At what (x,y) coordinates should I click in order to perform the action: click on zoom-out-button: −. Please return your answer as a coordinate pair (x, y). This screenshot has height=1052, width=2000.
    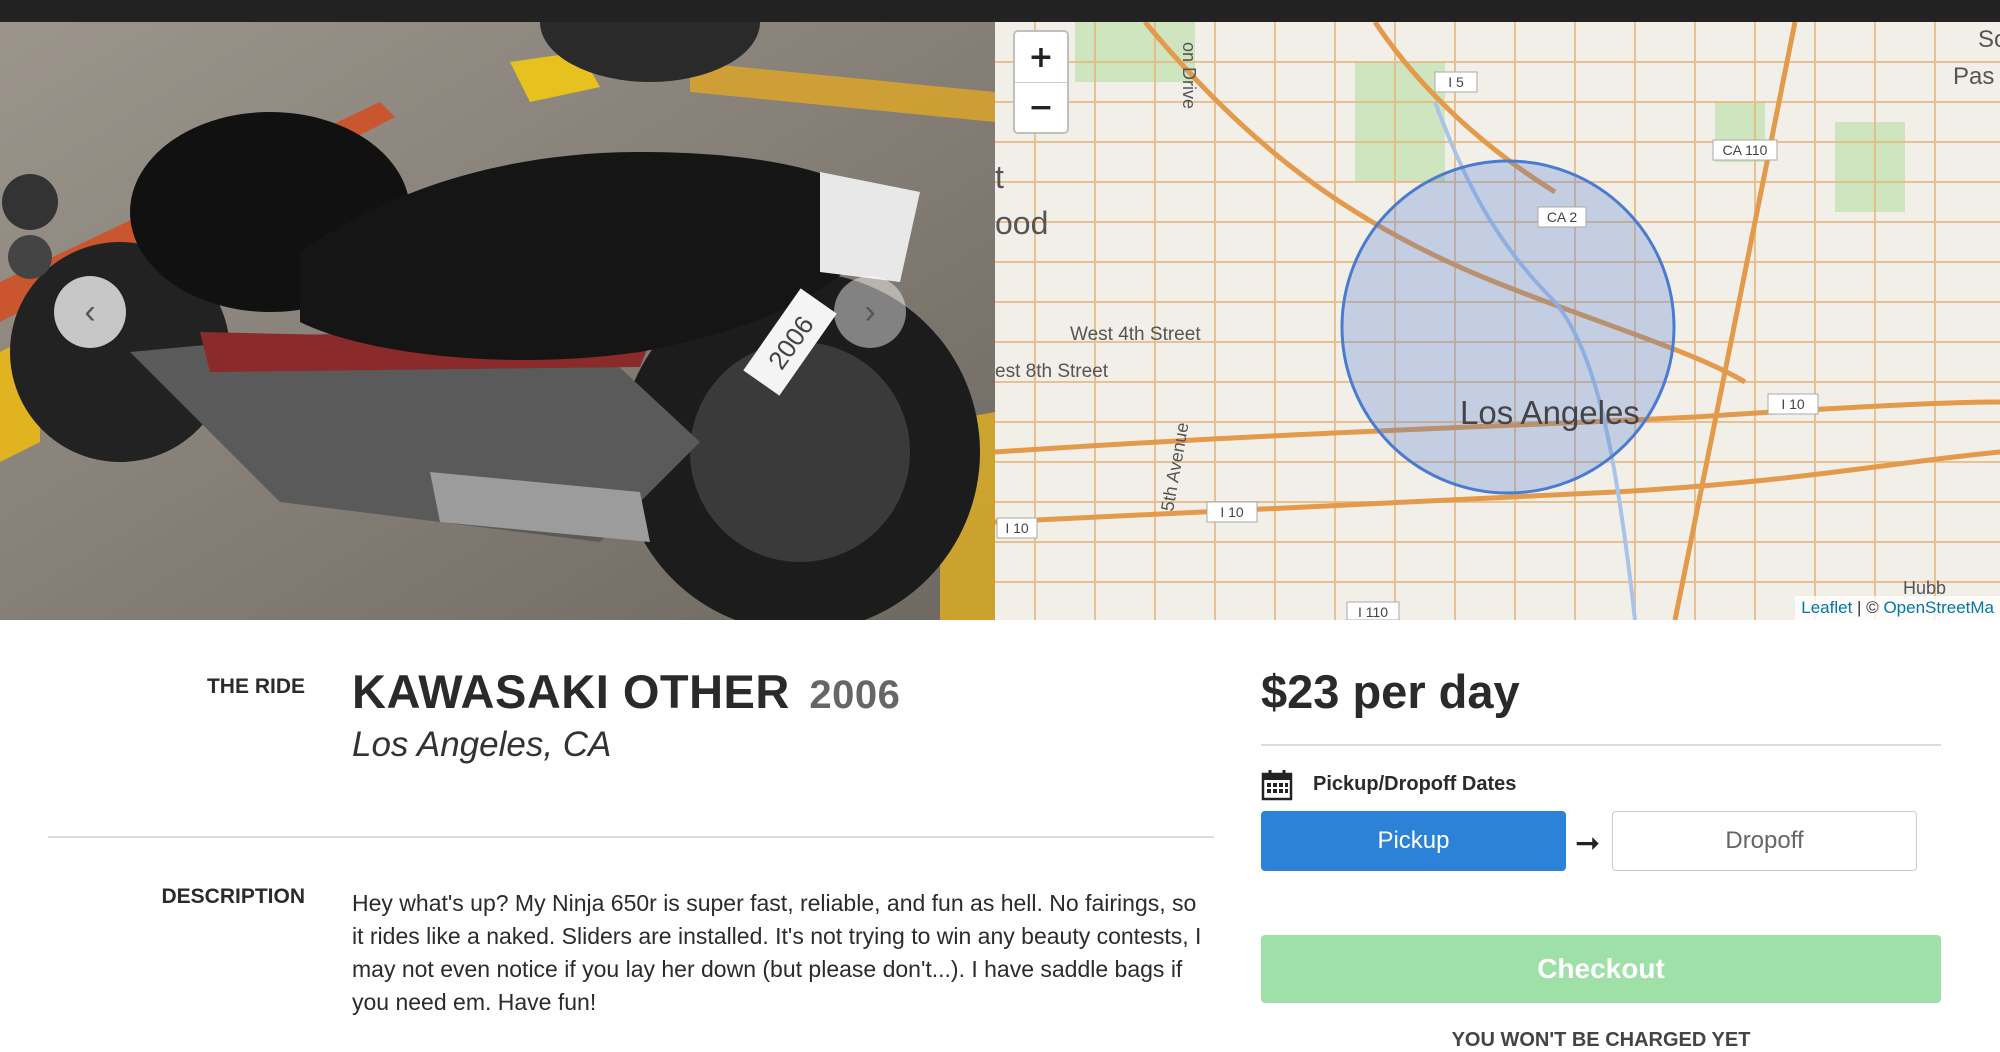
    Looking at the image, I should click on (1041, 107).